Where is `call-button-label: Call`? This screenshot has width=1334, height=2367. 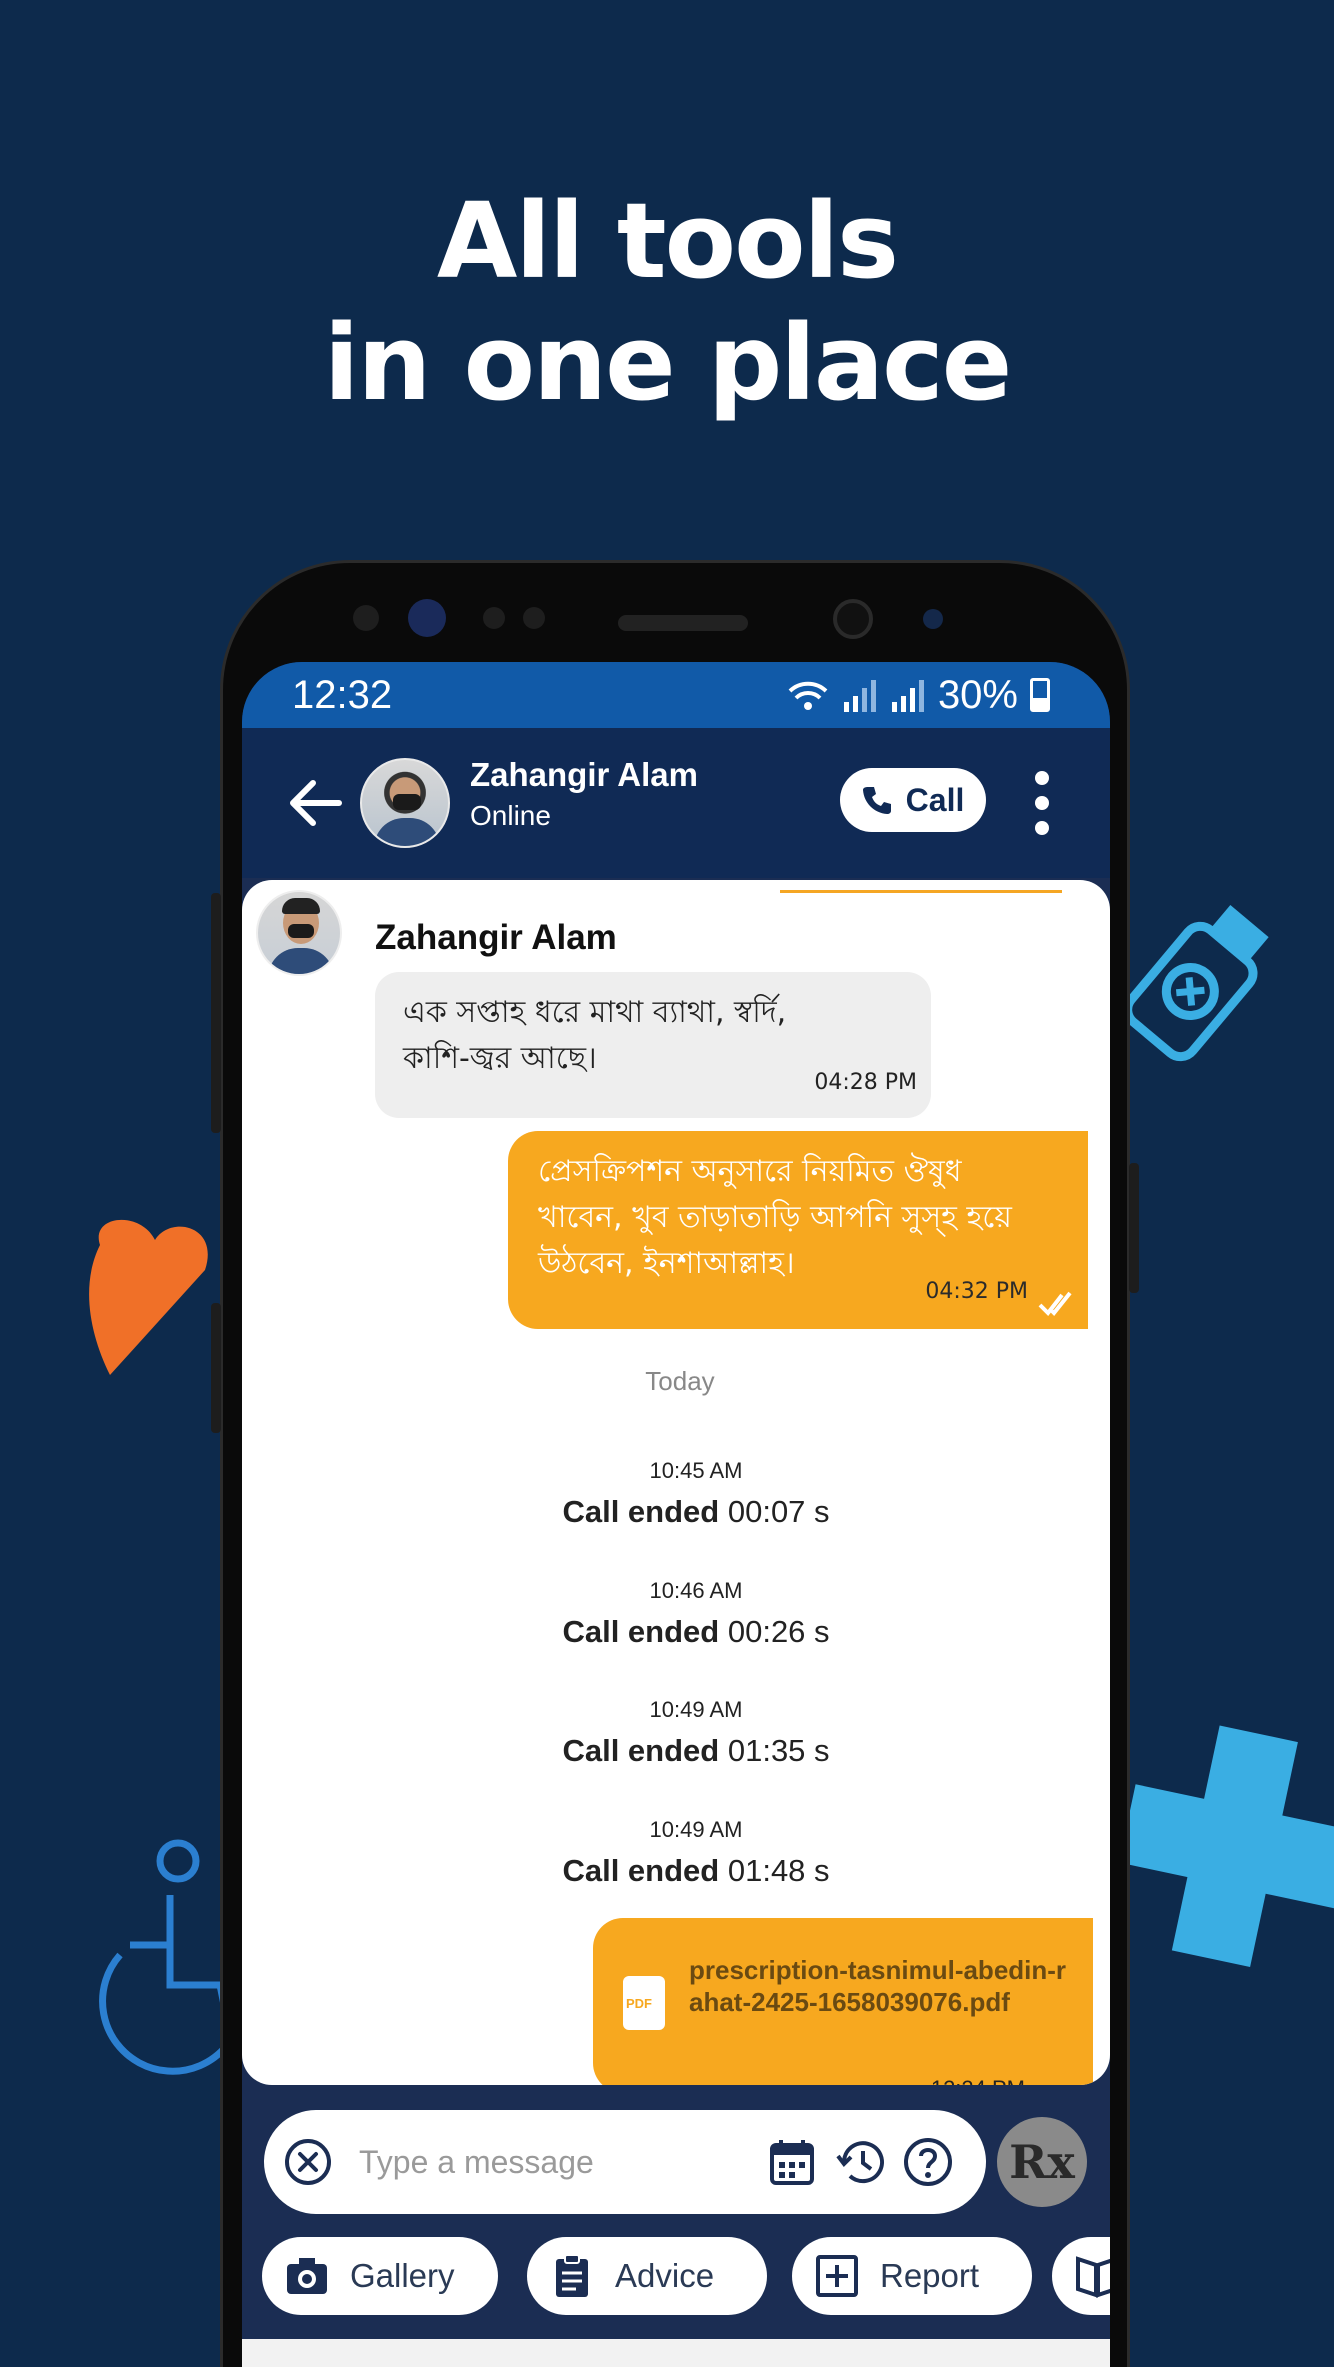 call-button-label: Call is located at coordinates (935, 799).